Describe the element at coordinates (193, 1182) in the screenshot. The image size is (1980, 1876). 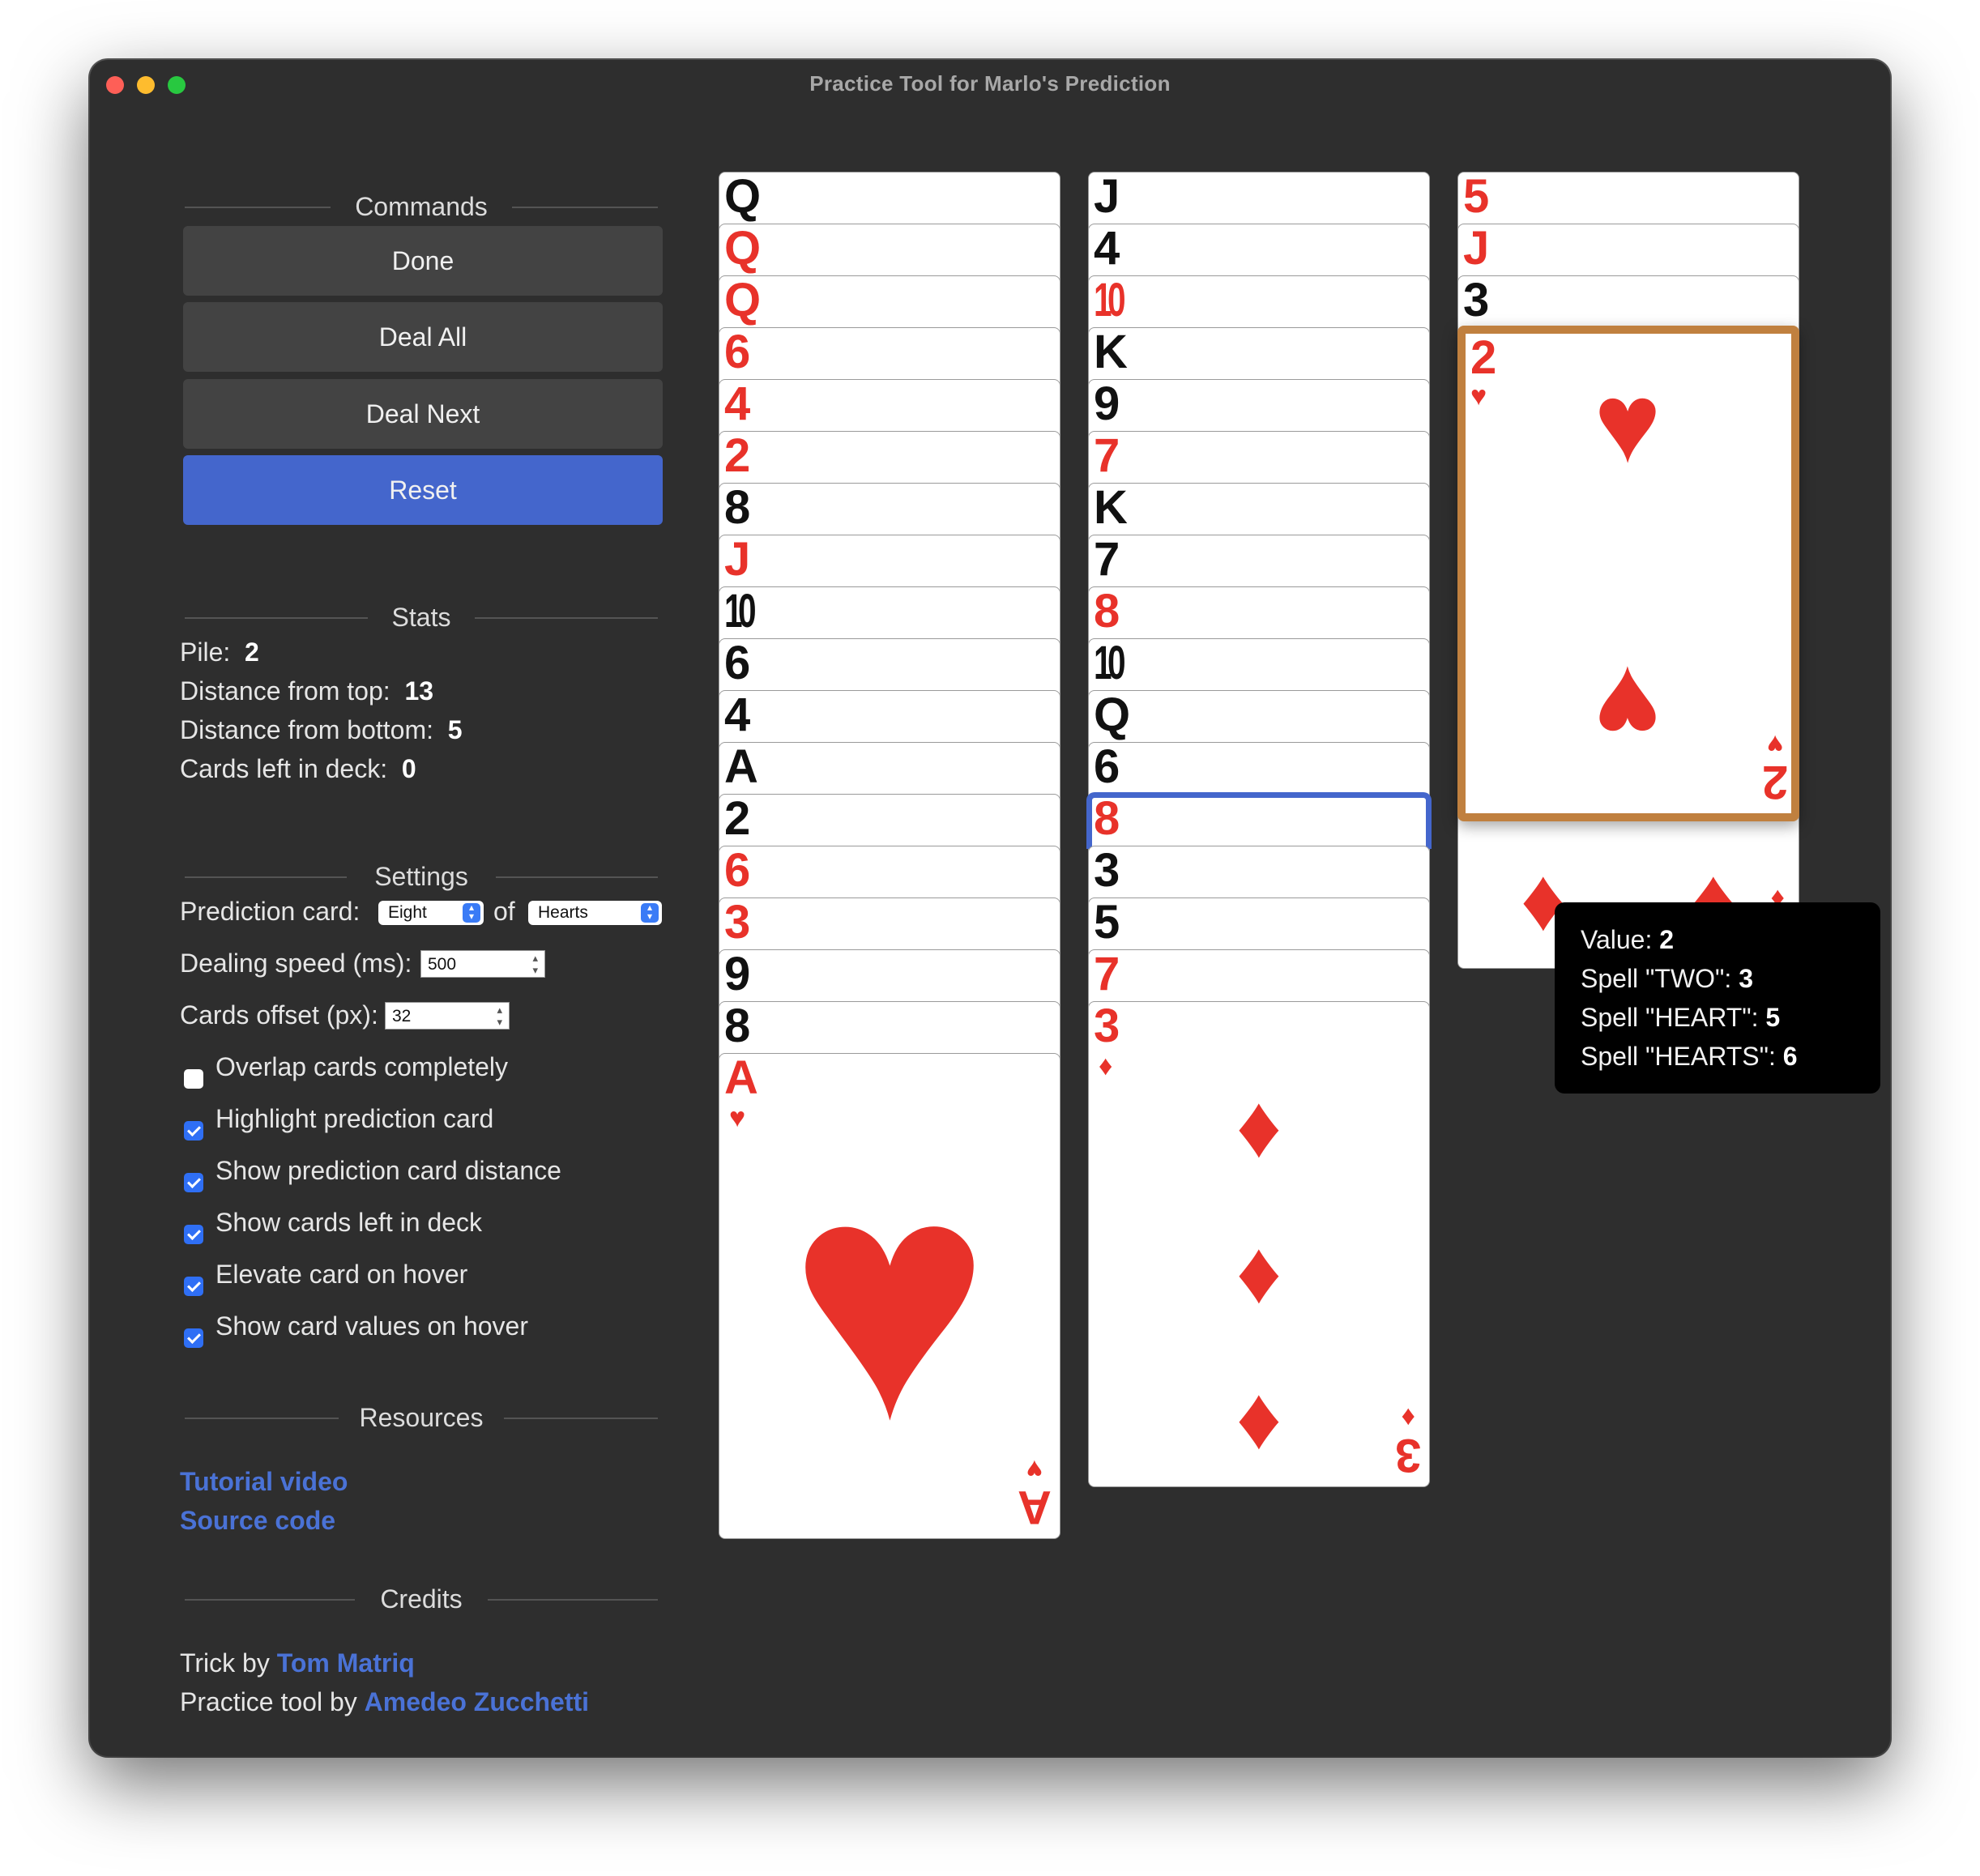
I see `show-distance-checkbox` at that location.